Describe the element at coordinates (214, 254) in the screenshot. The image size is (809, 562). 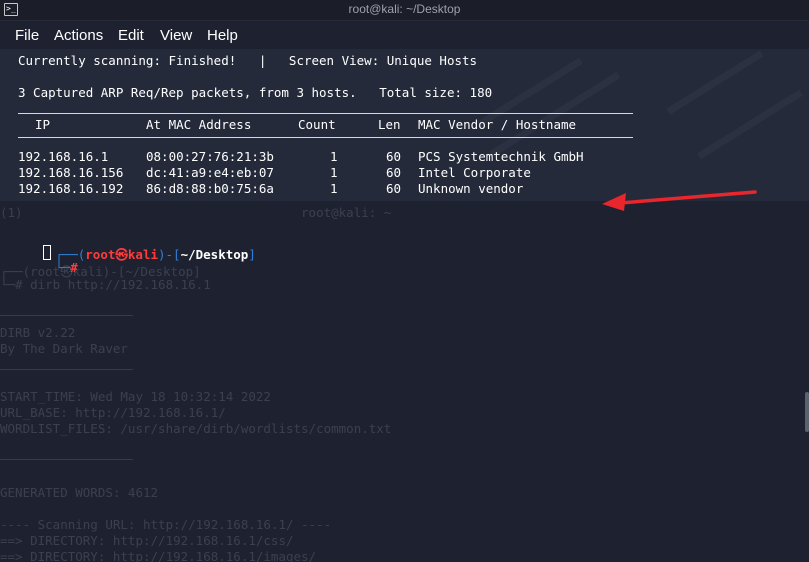
I see `prompt-path: ~/Desktop` at that location.